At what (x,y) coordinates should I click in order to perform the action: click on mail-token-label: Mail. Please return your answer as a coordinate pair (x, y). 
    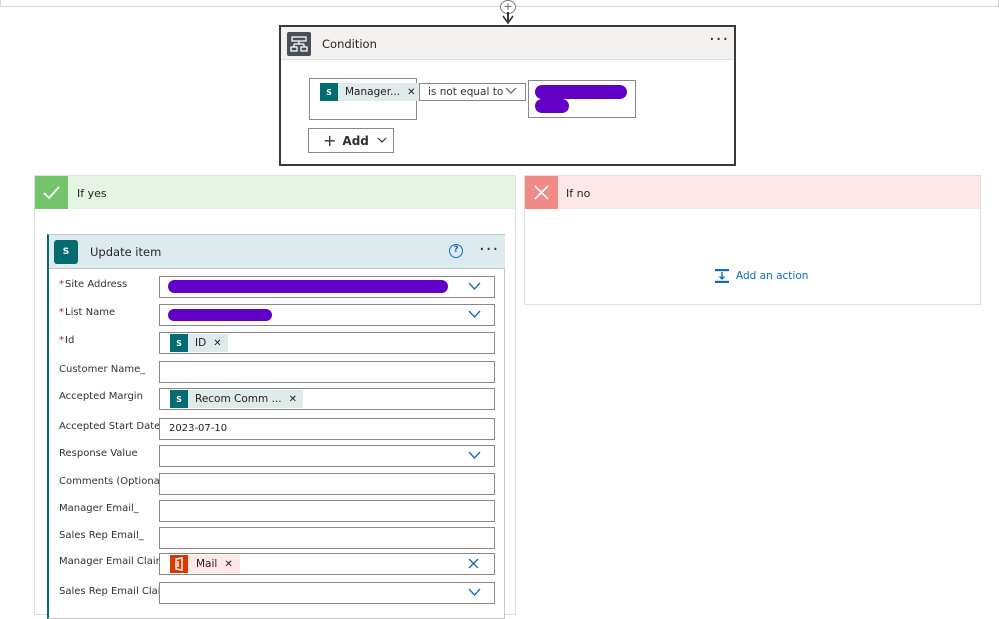
    Looking at the image, I should click on (207, 564).